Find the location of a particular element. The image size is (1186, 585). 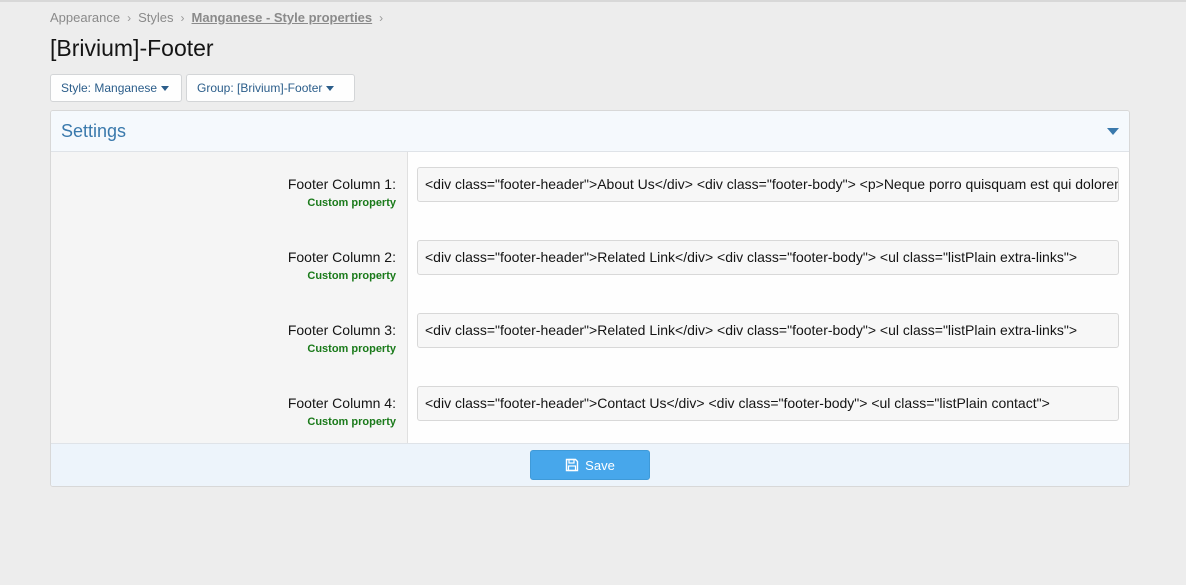

page-title: [Brivium]-Footer is located at coordinates (132, 48).